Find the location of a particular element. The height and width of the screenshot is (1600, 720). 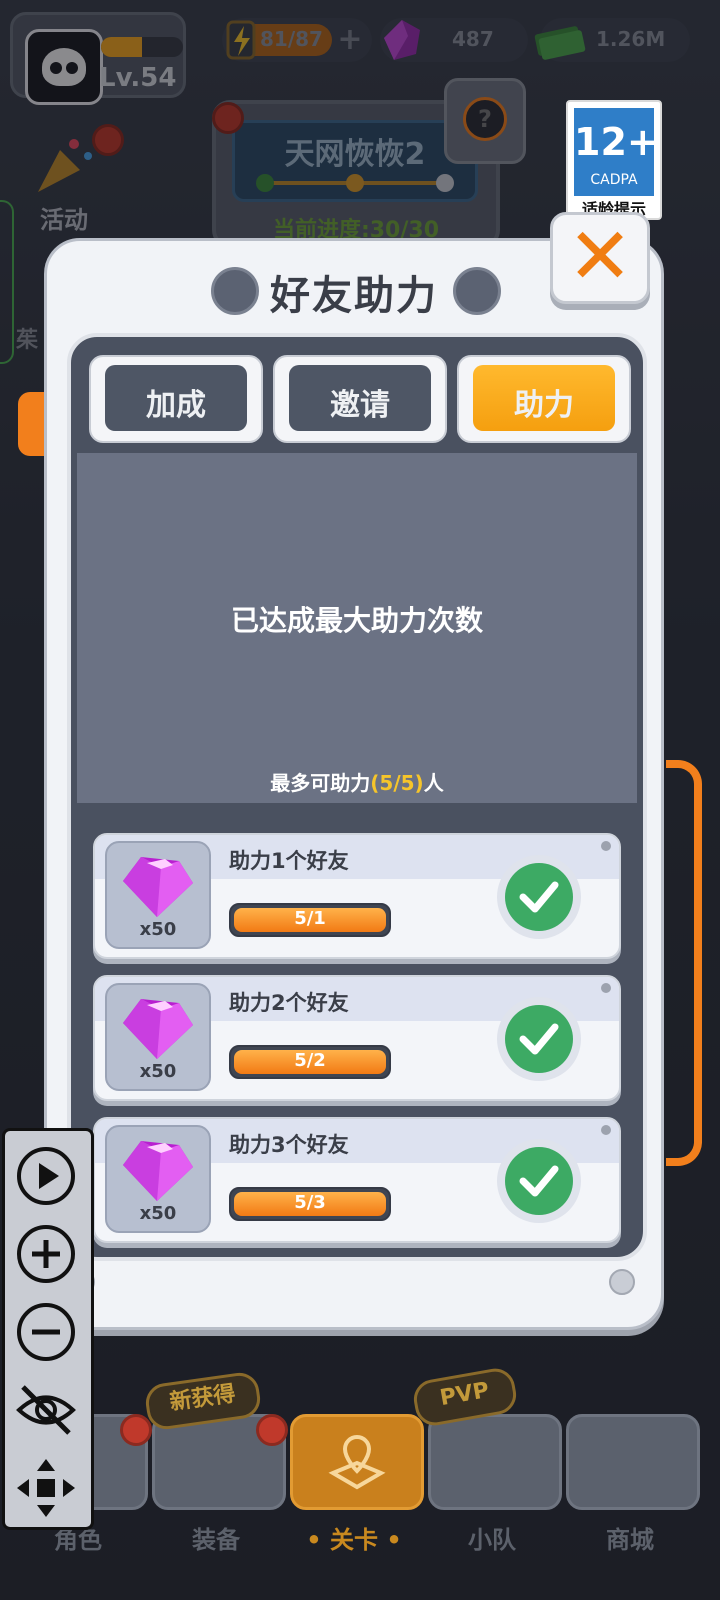

map-pin-icon is located at coordinates (357, 1462).